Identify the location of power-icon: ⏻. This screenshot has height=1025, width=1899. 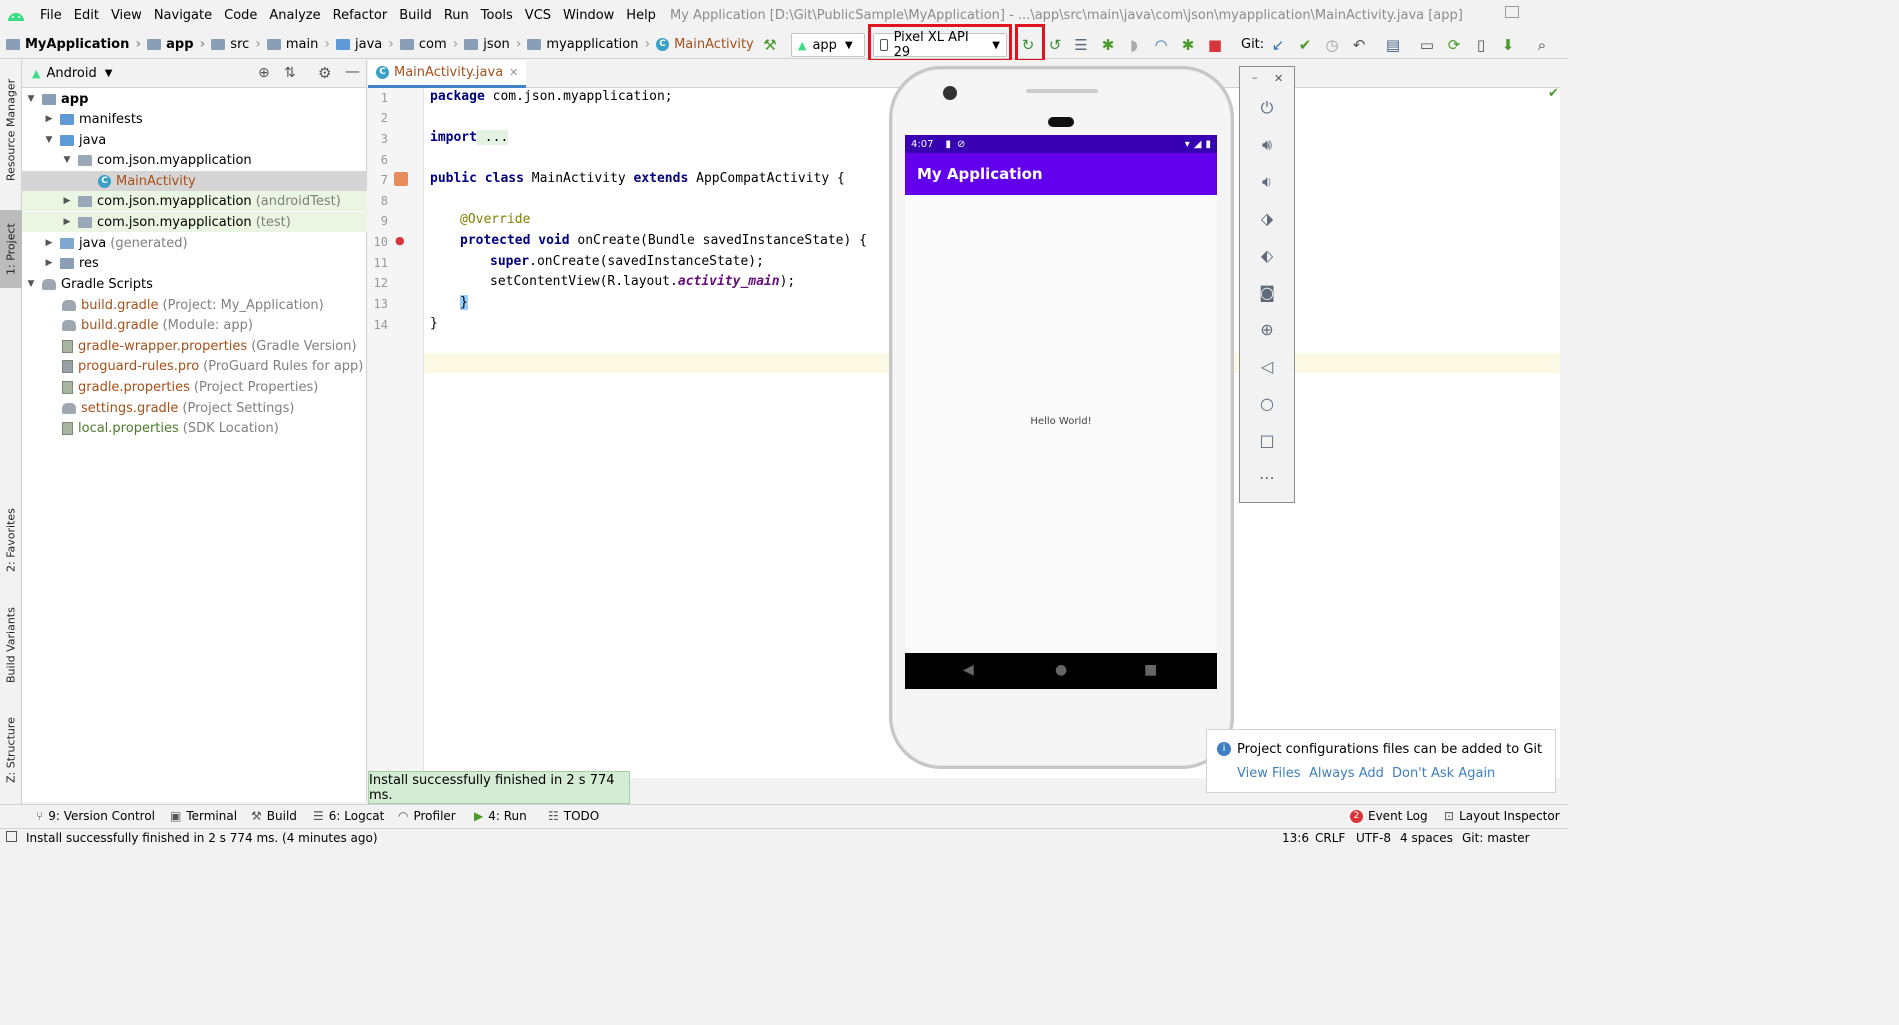
(1267, 108).